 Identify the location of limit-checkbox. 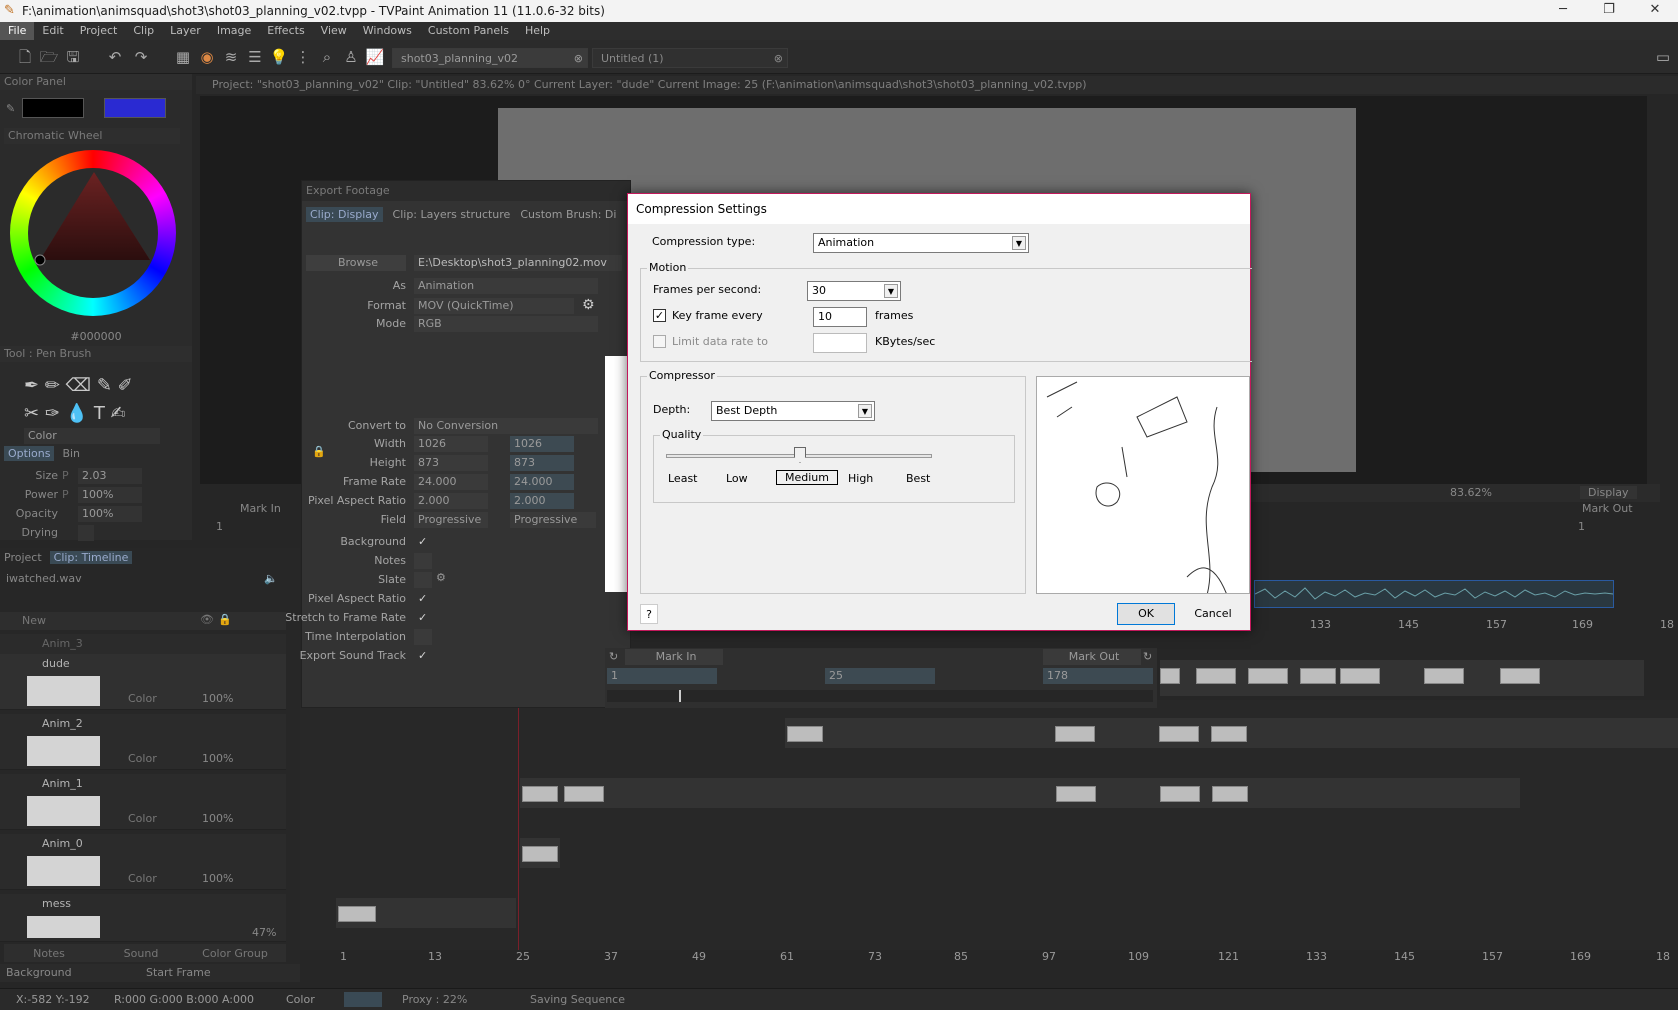
(659, 341).